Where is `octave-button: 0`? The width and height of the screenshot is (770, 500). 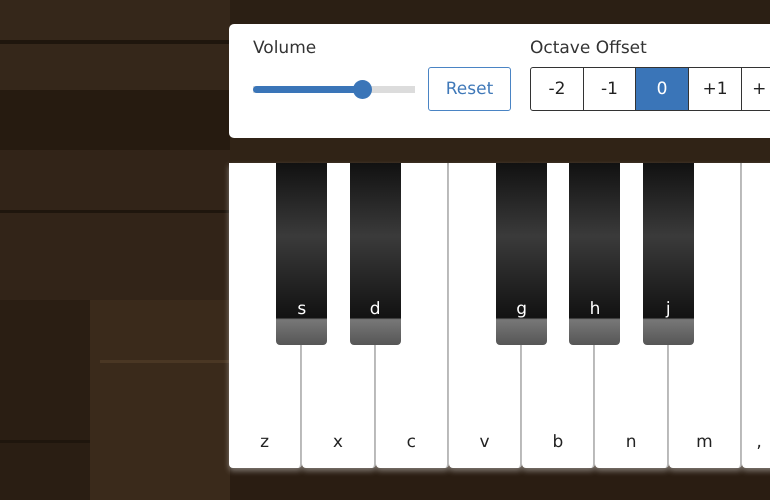
octave-button: 0 is located at coordinates (662, 89).